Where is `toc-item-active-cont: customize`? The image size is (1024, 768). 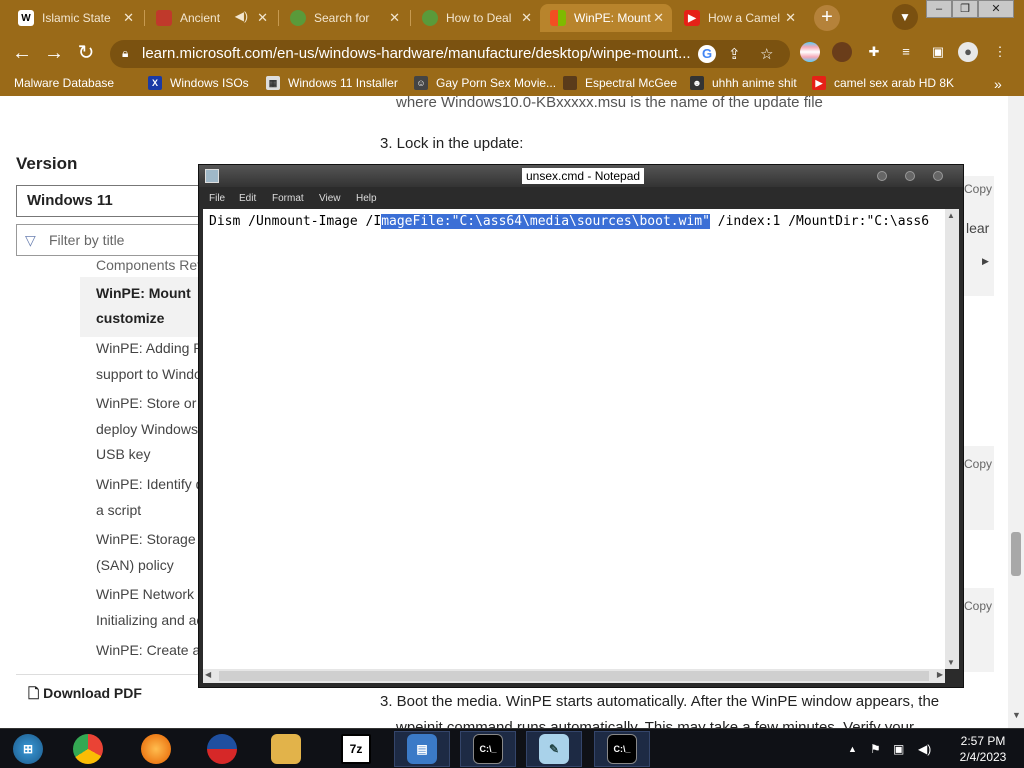 toc-item-active-cont: customize is located at coordinates (130, 318).